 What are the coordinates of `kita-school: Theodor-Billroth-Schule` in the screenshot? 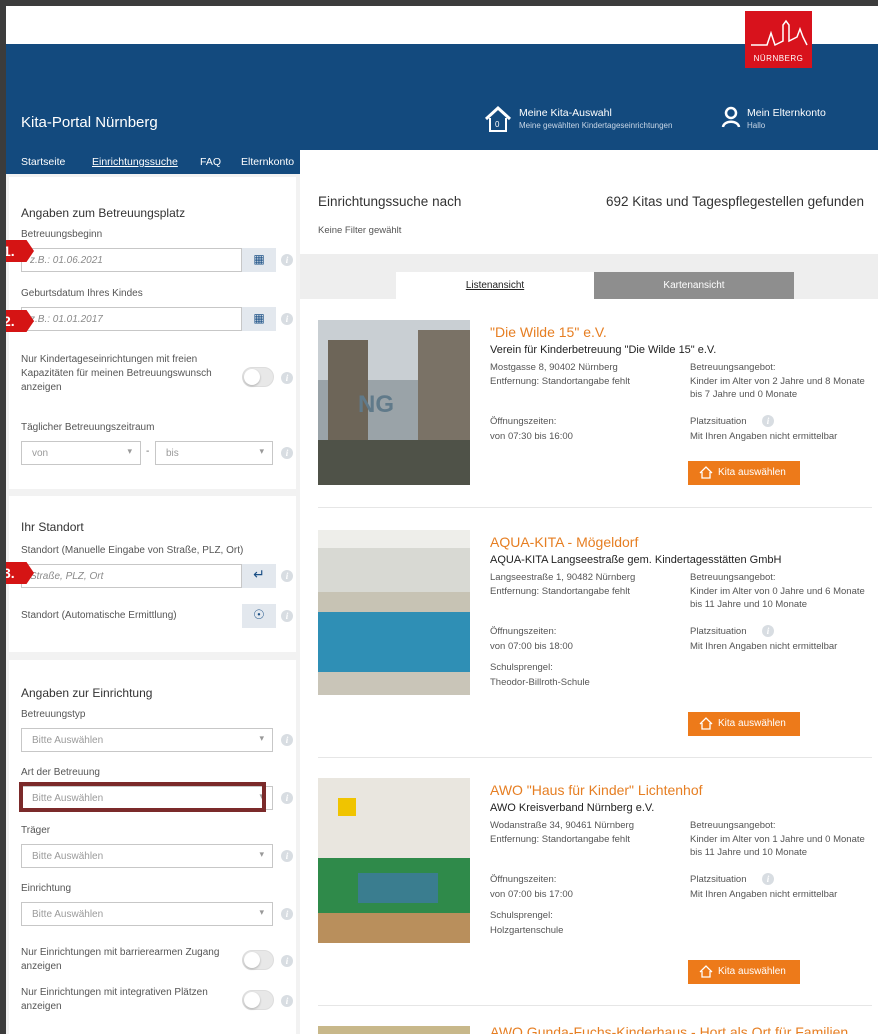 It's located at (540, 682).